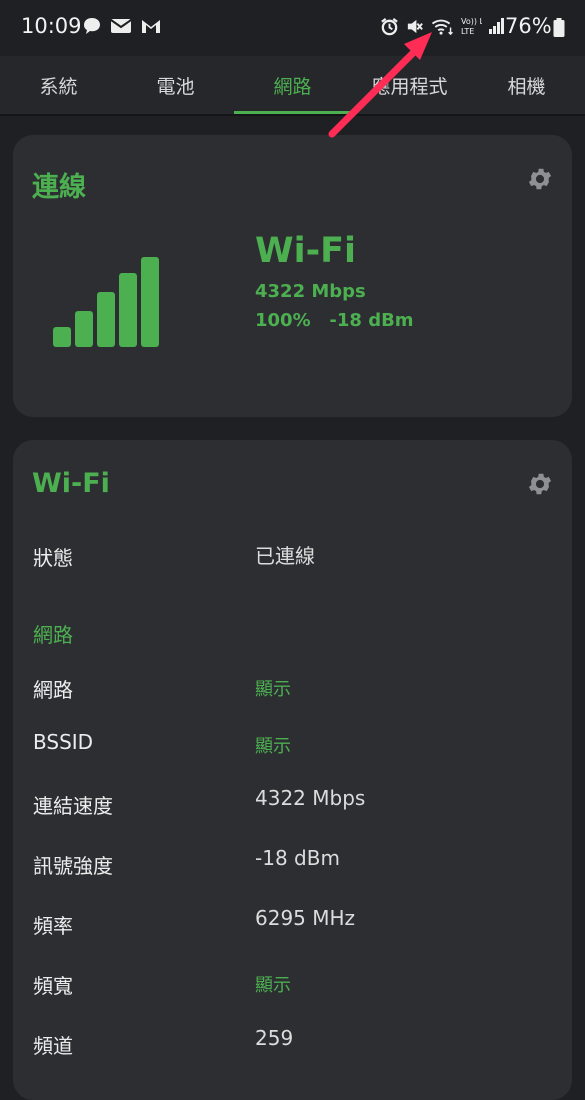 The width and height of the screenshot is (585, 1100). What do you see at coordinates (310, 291) in the screenshot?
I see `connection-speed: 4322 Mbps` at bounding box center [310, 291].